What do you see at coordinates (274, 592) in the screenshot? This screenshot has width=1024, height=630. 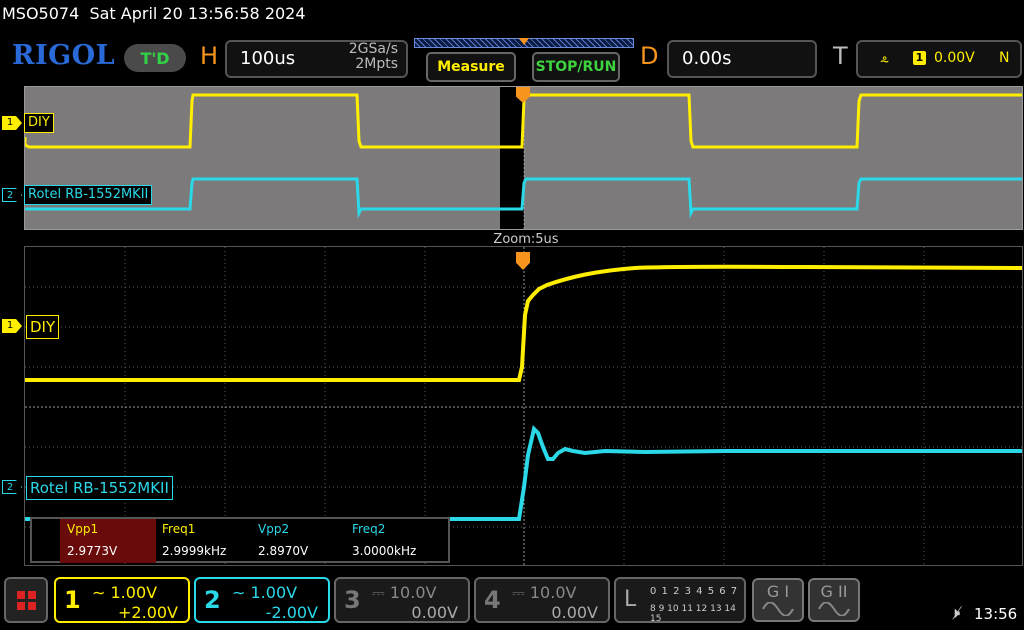 I see `ch2-scale-value: 1.00V` at bounding box center [274, 592].